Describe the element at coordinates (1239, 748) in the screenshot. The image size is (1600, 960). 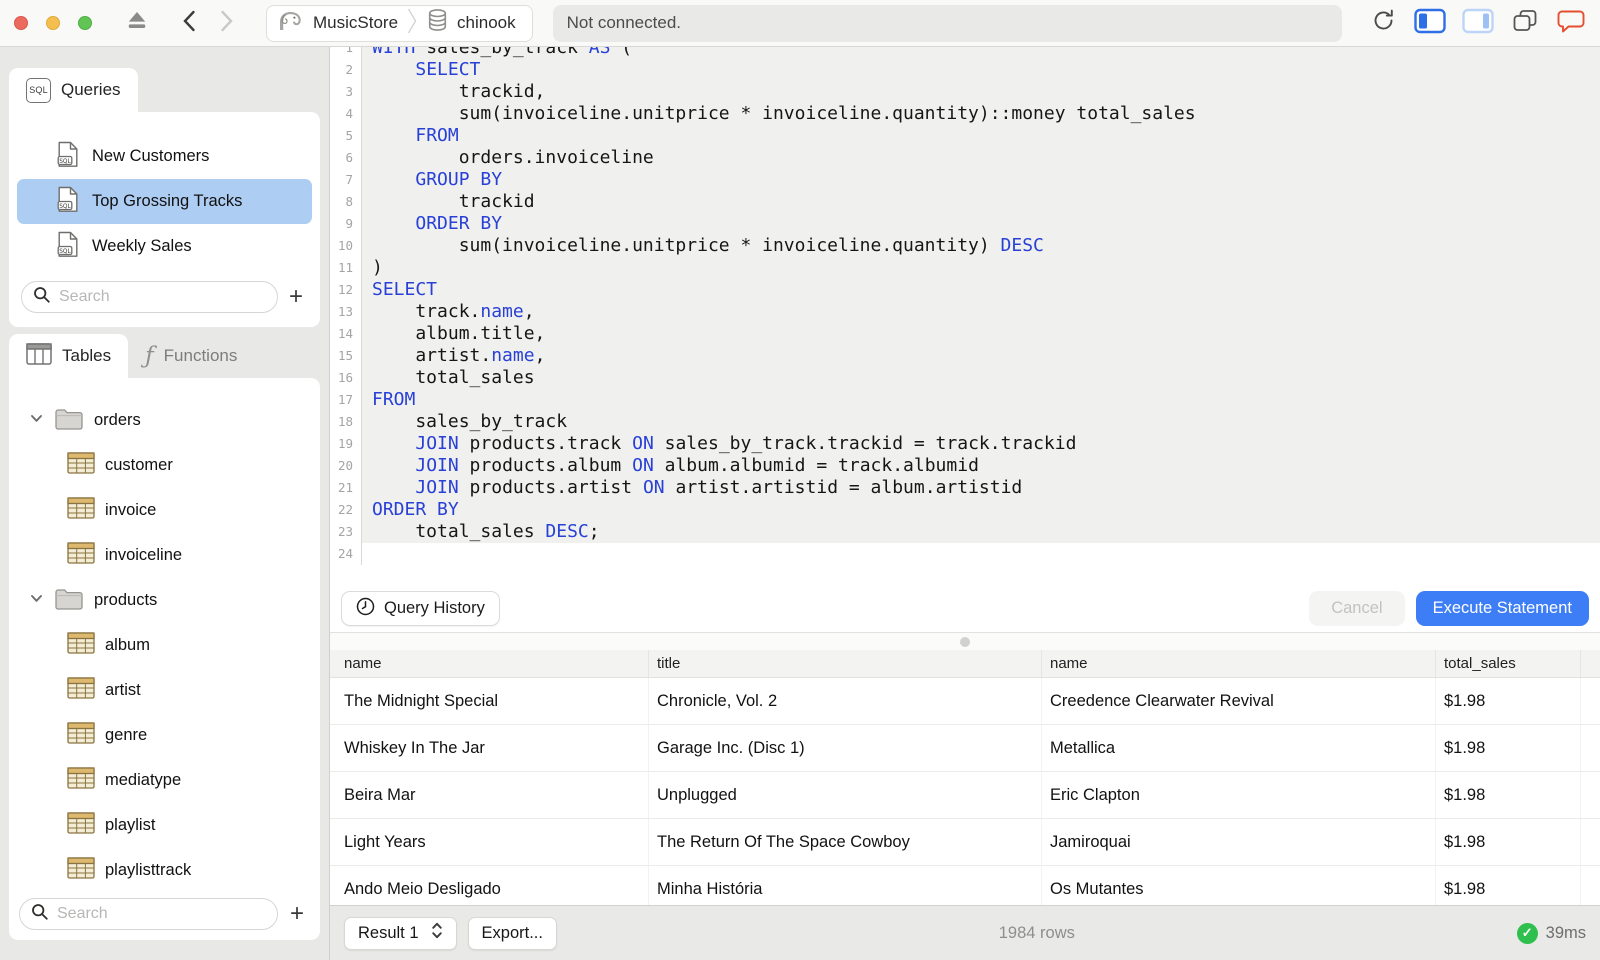
I see `table-cell: Metallica` at that location.